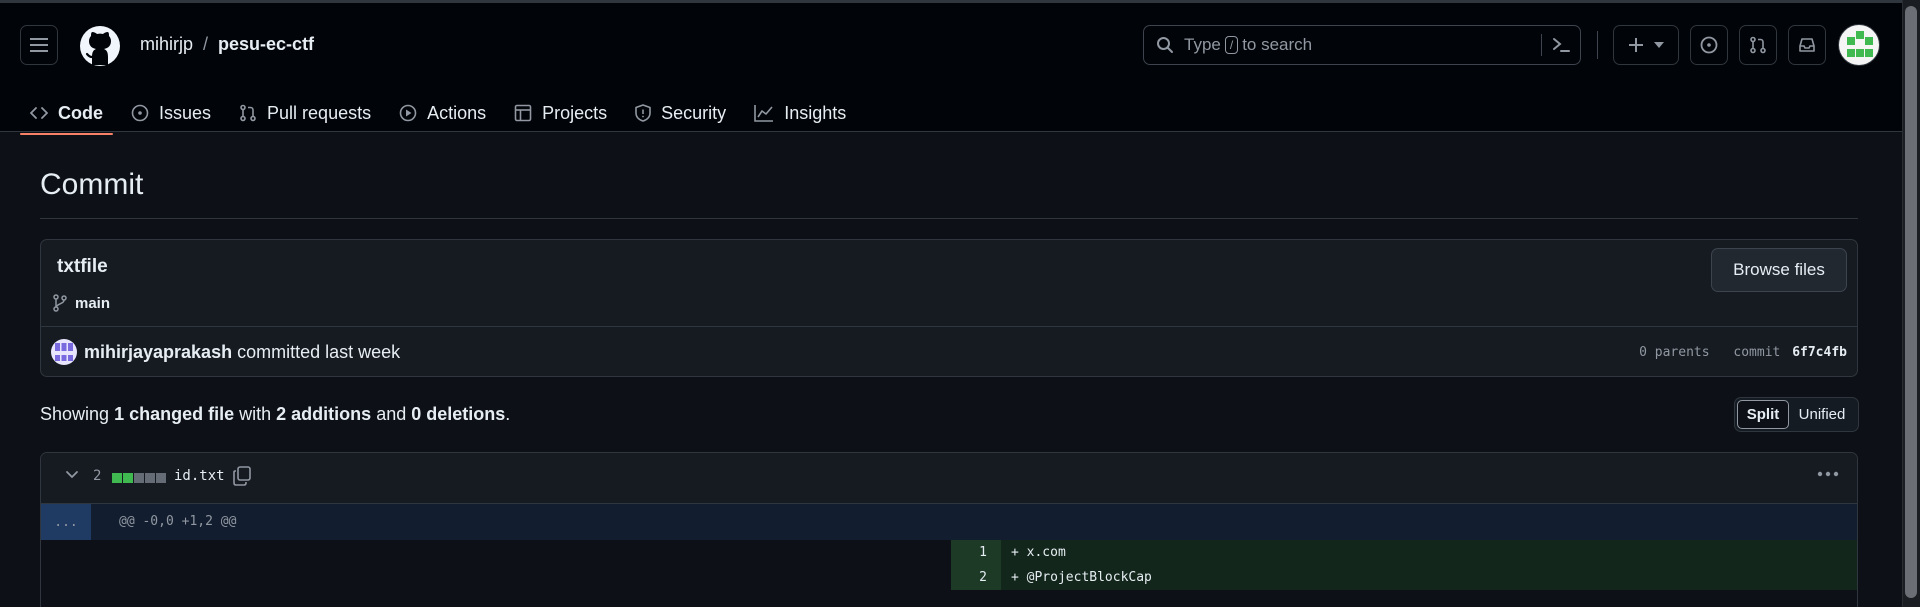 The image size is (1920, 607). I want to click on commit-meta: 0 parents commit 6f7c4fb, so click(1743, 352).